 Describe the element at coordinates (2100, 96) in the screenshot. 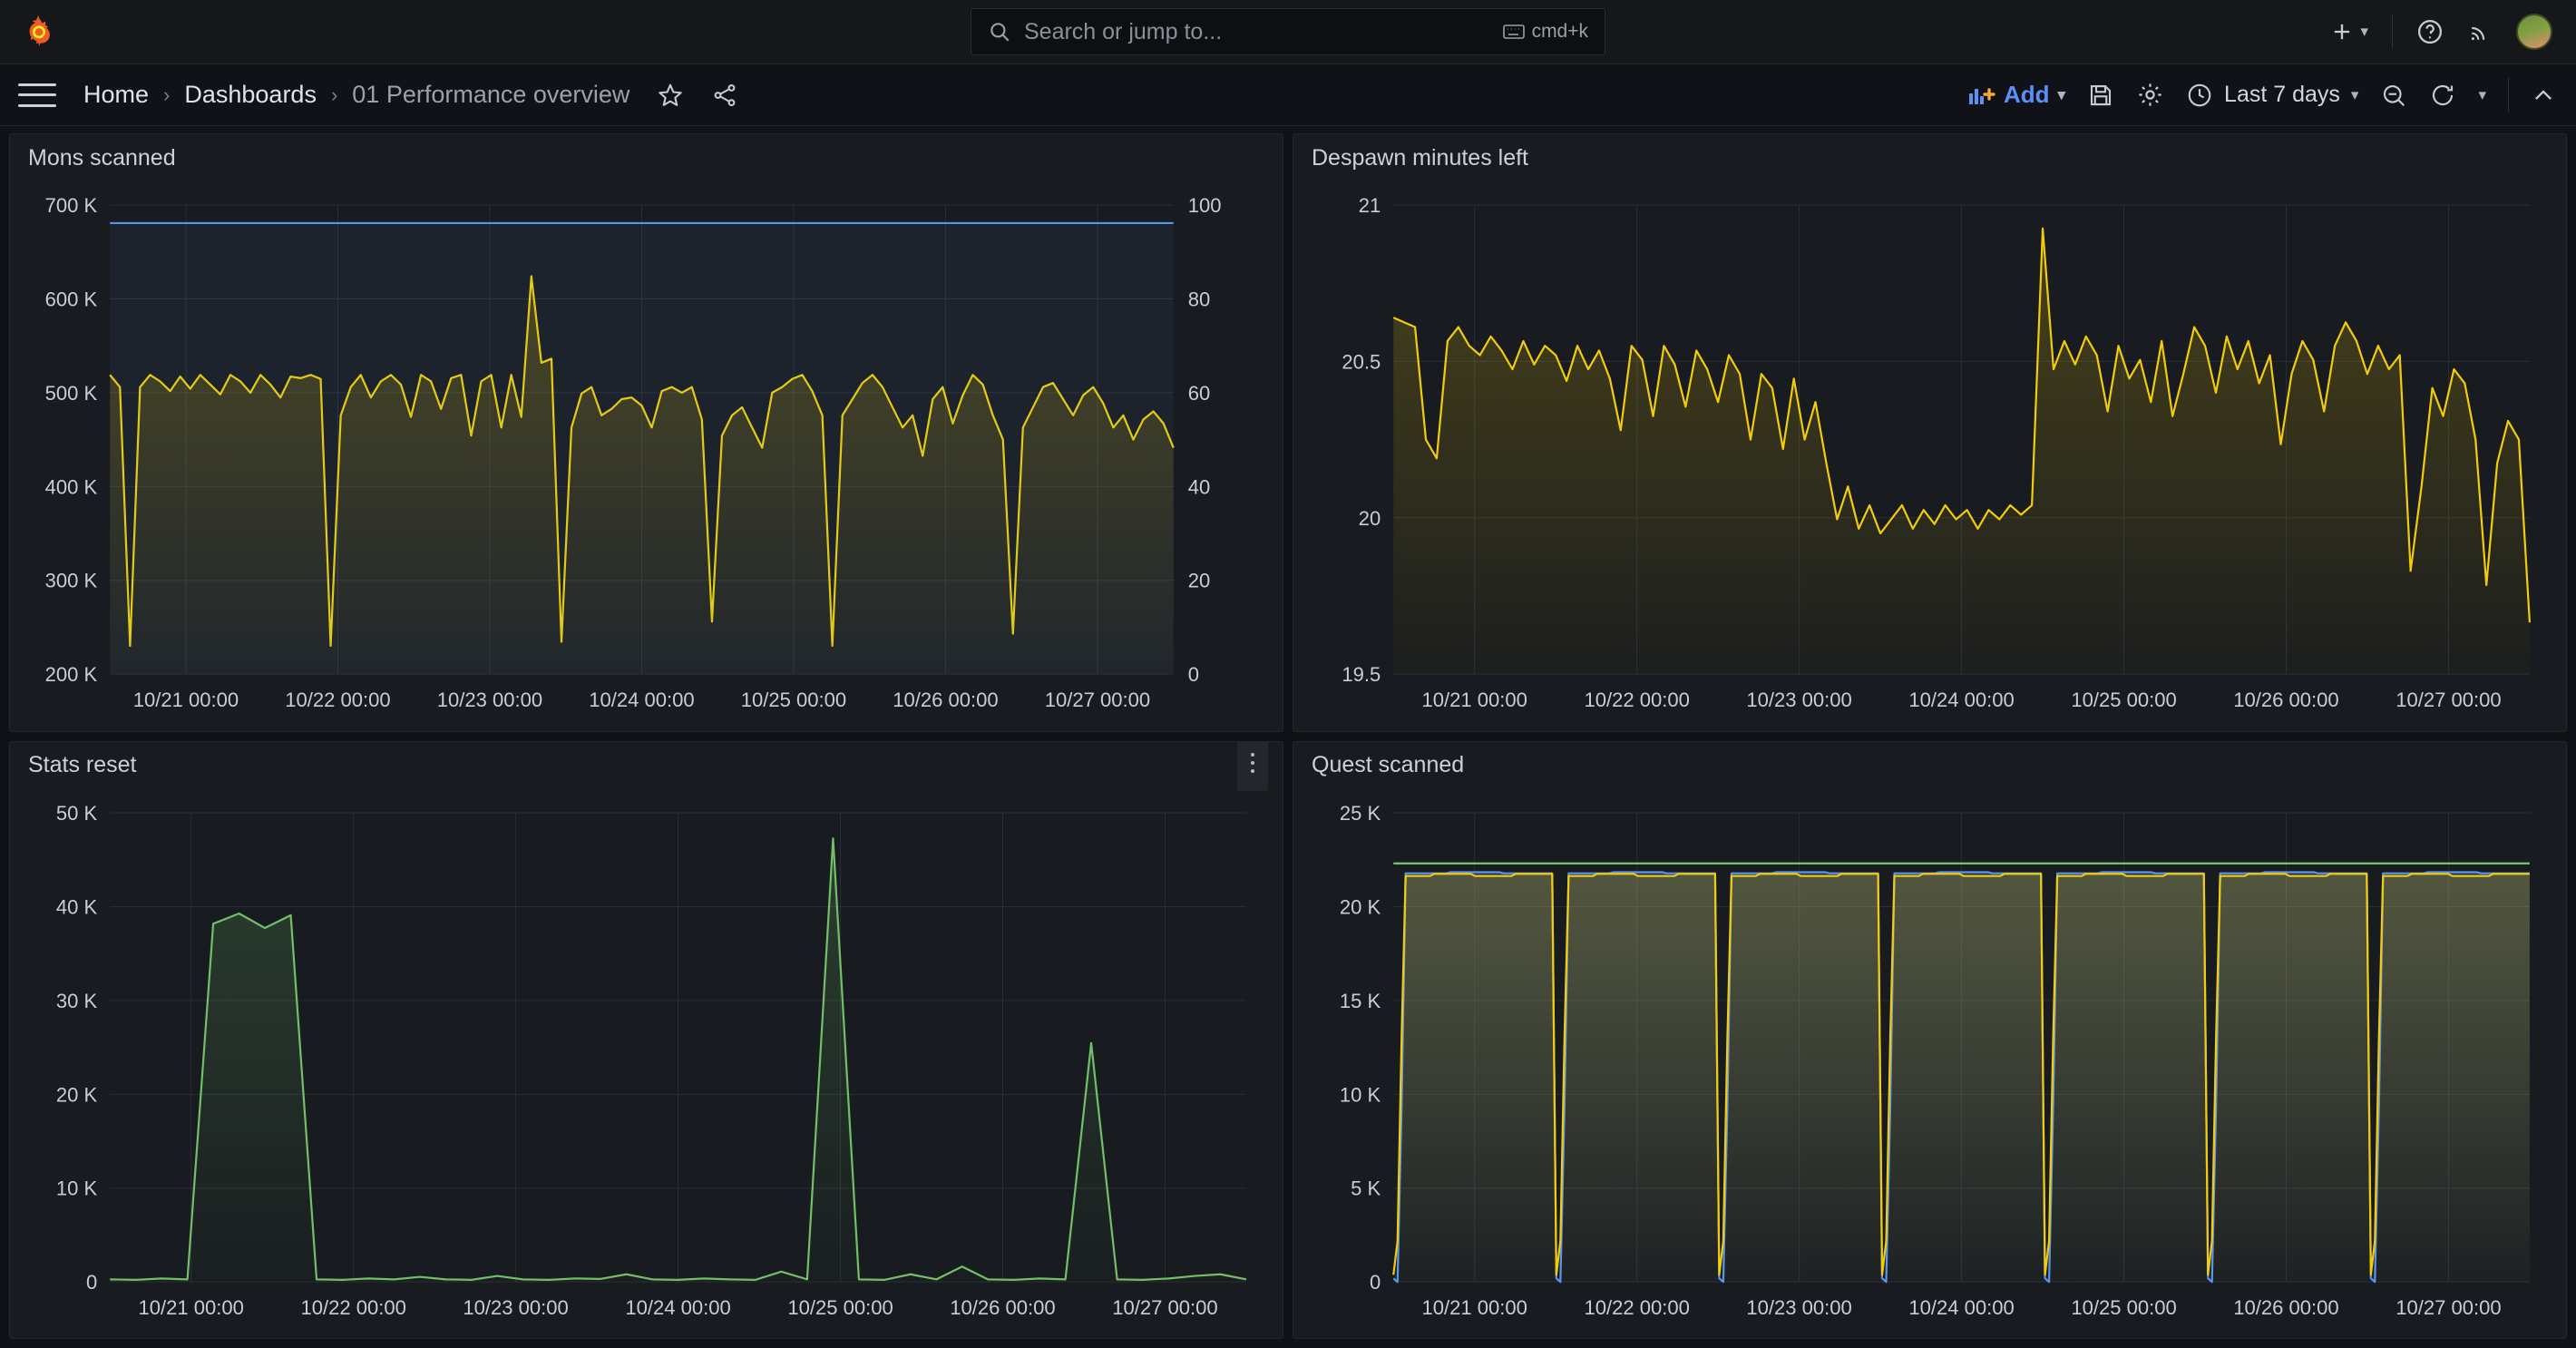

I see `save-dashboard-button` at that location.